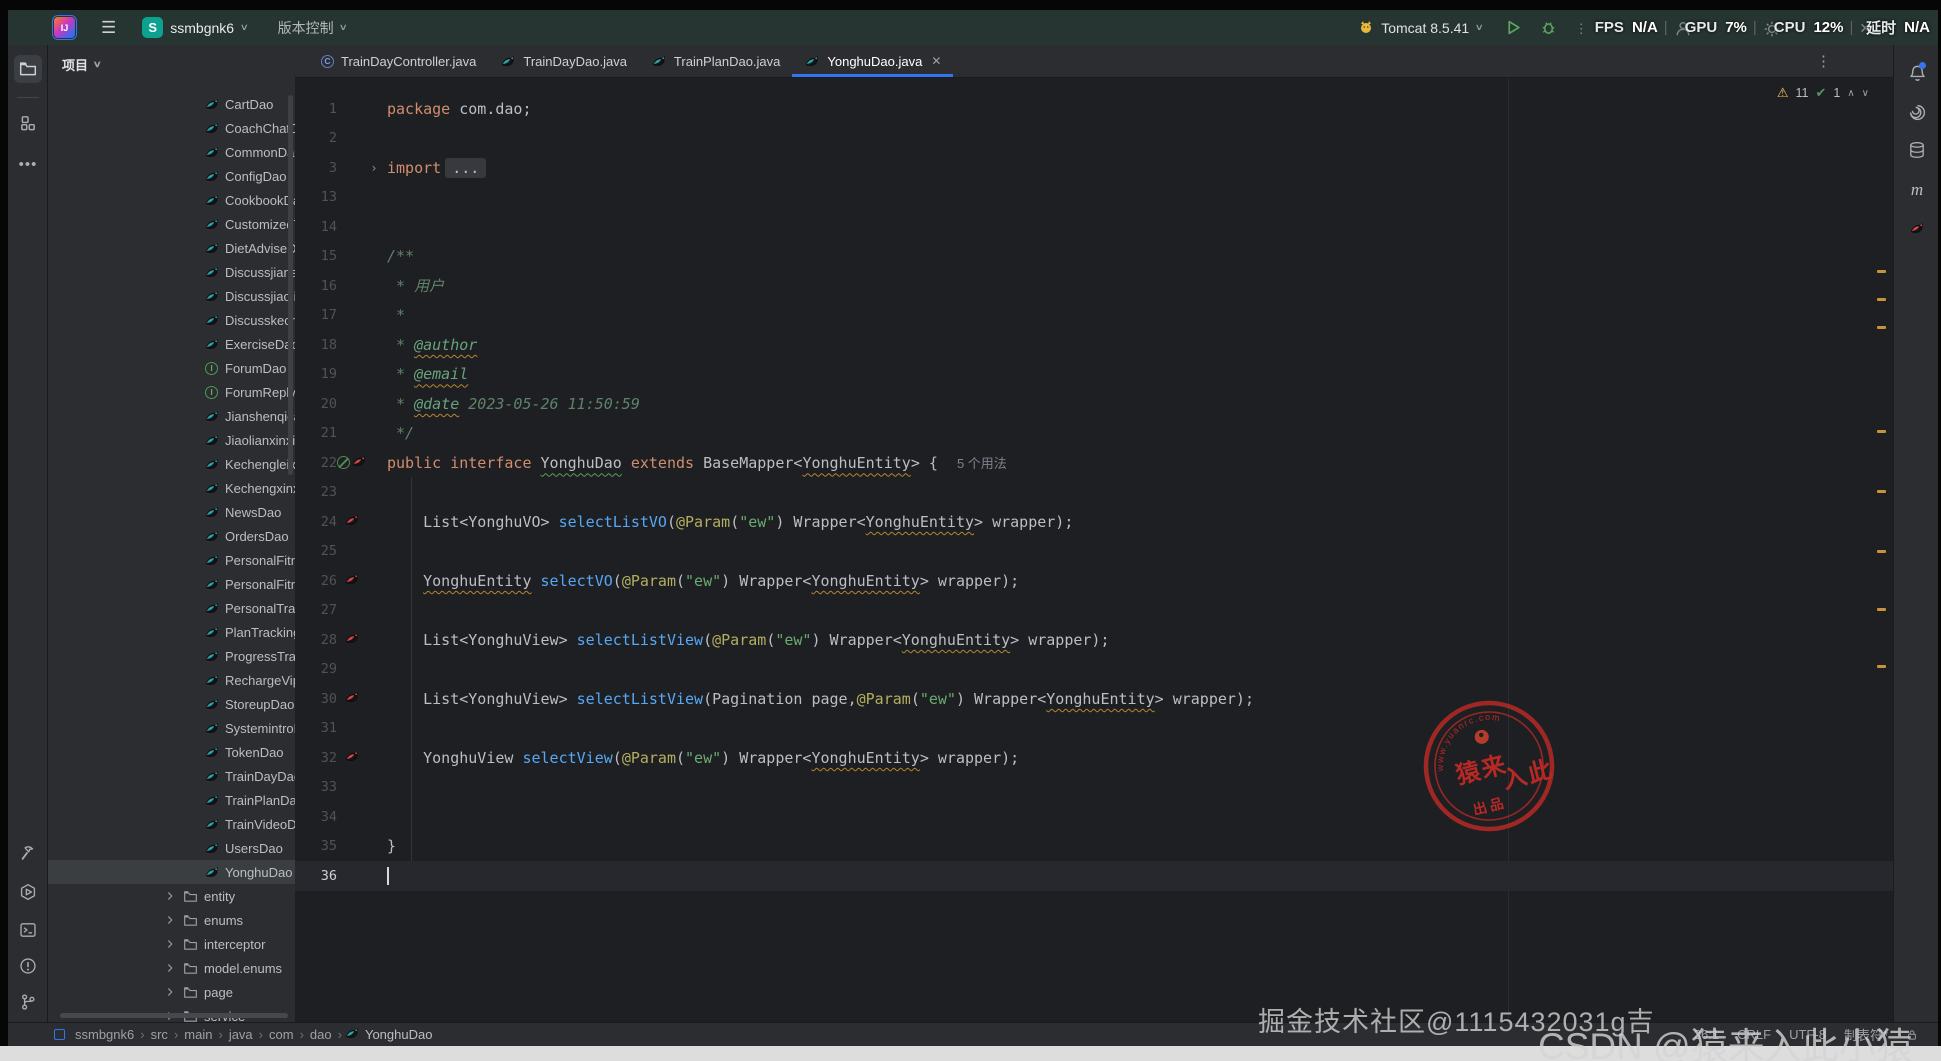 The image size is (1941, 1061). I want to click on tree-item-PersonalFitnessDayDao: PersonalFitnessDayDao, so click(171, 560).